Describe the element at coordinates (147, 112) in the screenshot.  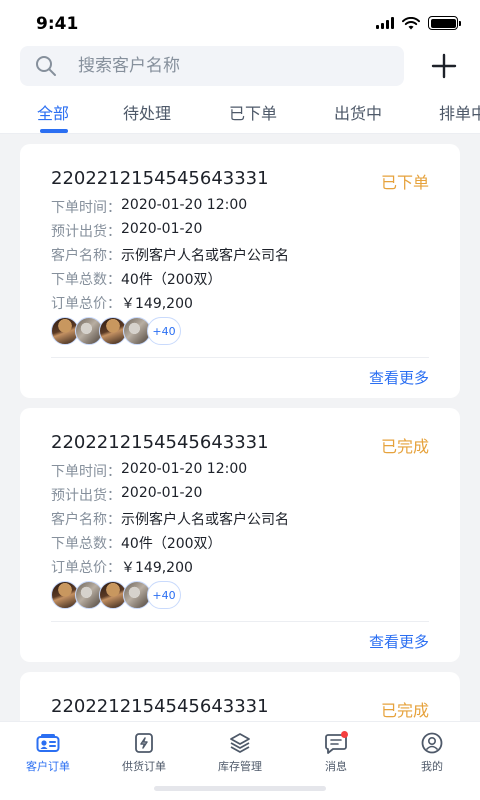
I see `tab-pending: 待处理` at that location.